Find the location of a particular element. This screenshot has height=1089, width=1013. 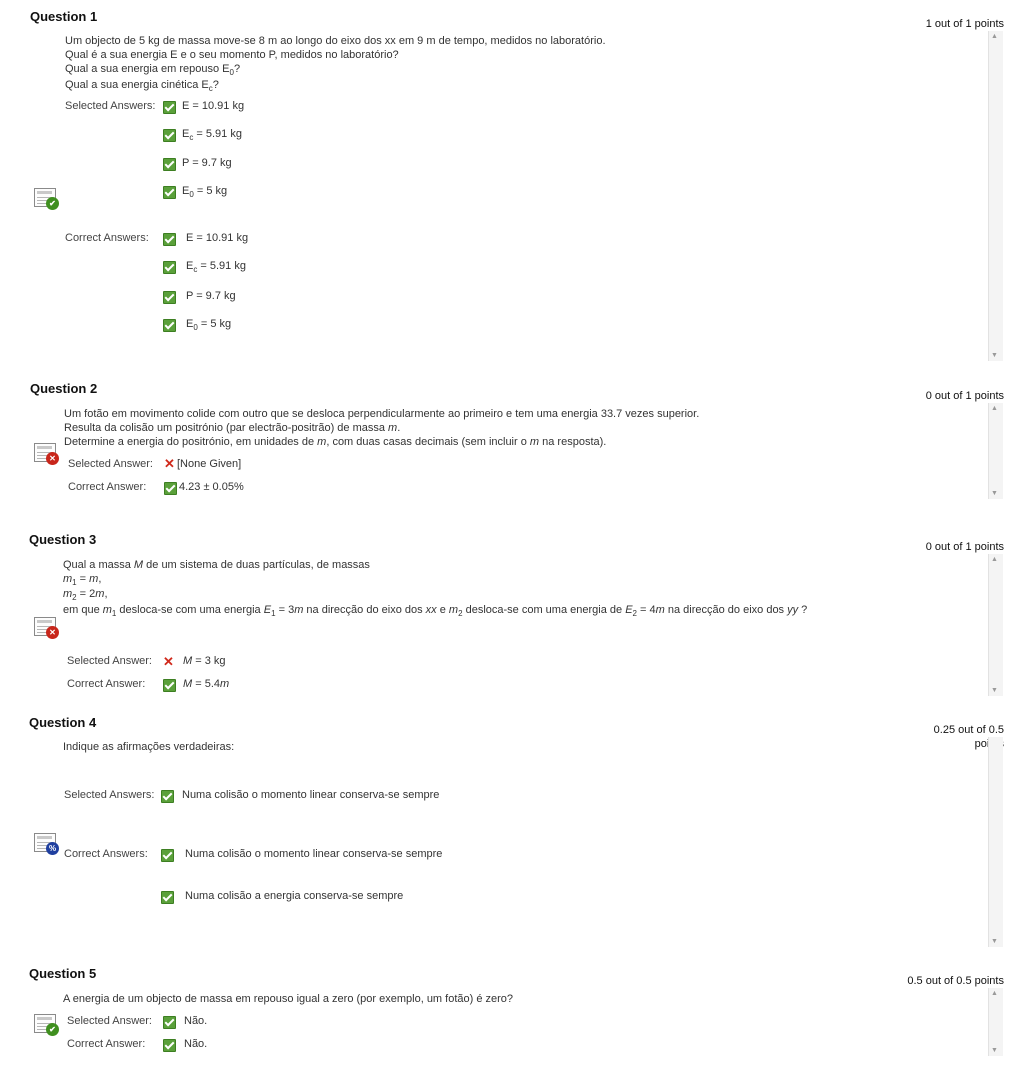

question-5-score: 0.5 out of 0.5 points is located at coordinates (955, 981).